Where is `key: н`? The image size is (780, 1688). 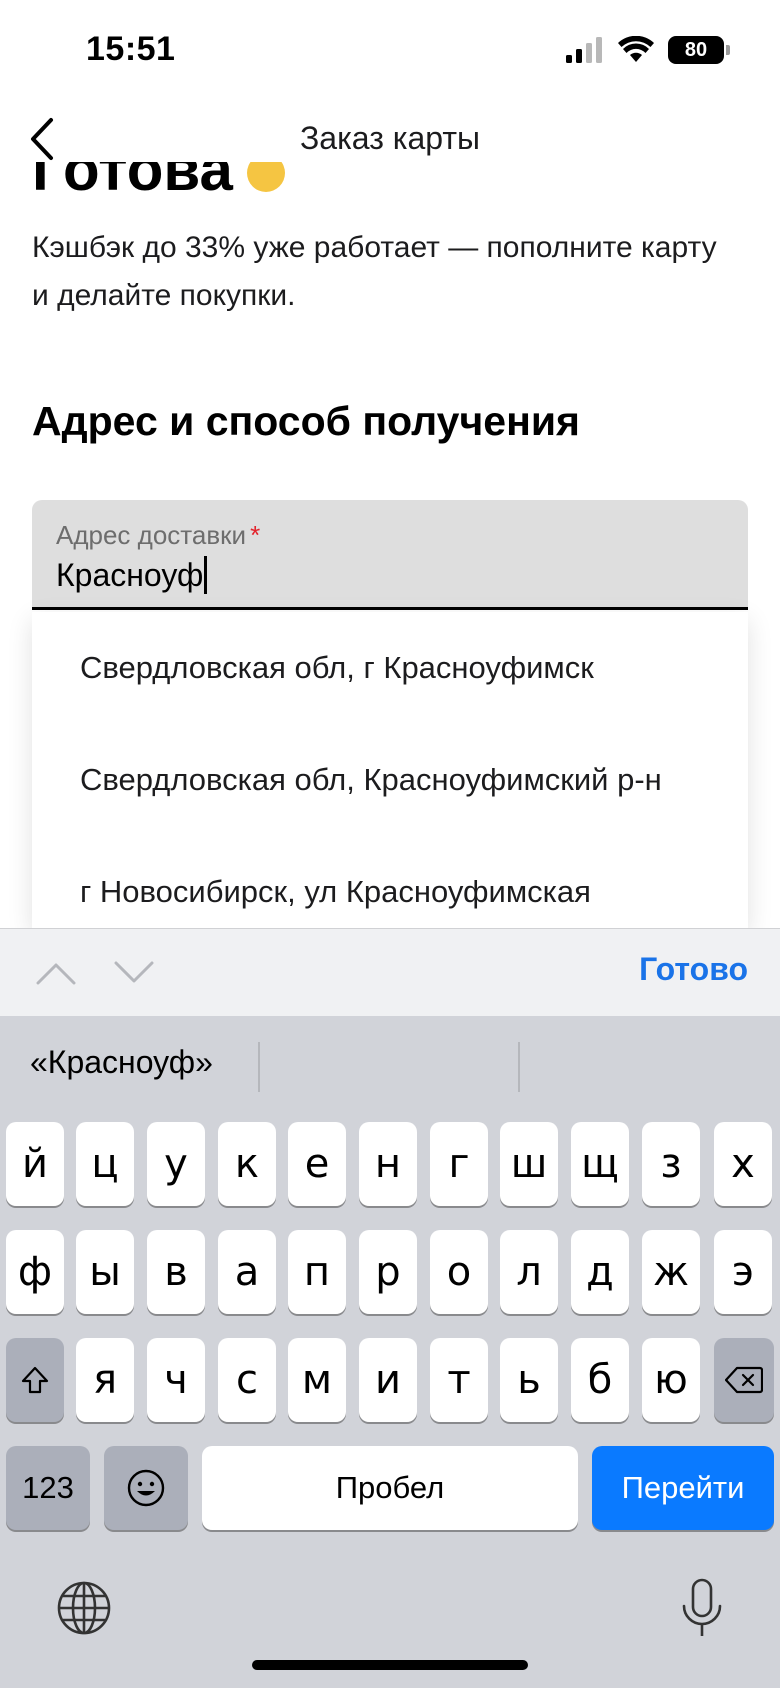
key: н is located at coordinates (388, 1164).